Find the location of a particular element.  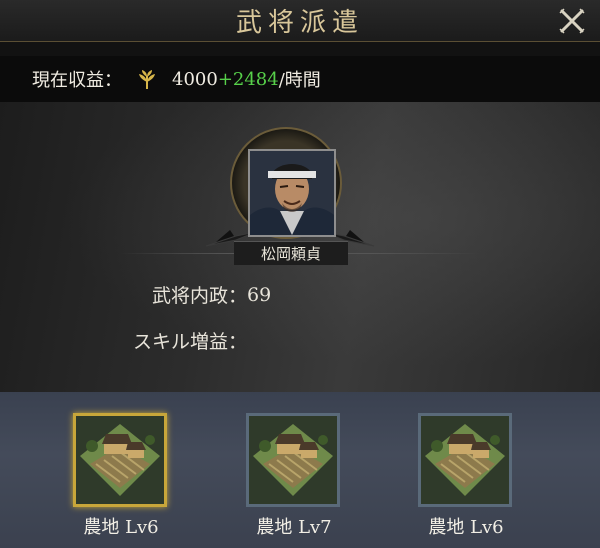

title-bar: 武将派遣 is located at coordinates (300, 21).